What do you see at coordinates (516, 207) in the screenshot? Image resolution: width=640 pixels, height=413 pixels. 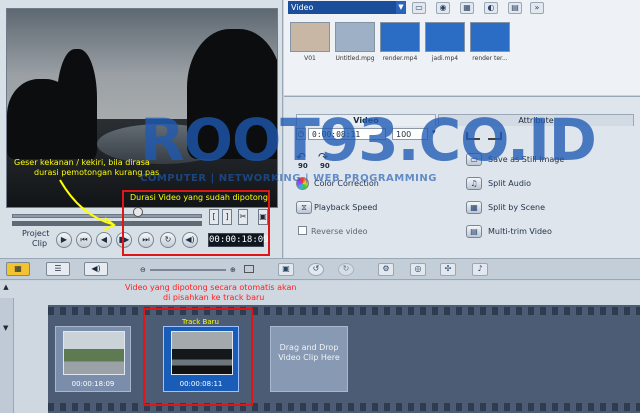 I see `split-by-scene-button: Split by Scene` at bounding box center [516, 207].